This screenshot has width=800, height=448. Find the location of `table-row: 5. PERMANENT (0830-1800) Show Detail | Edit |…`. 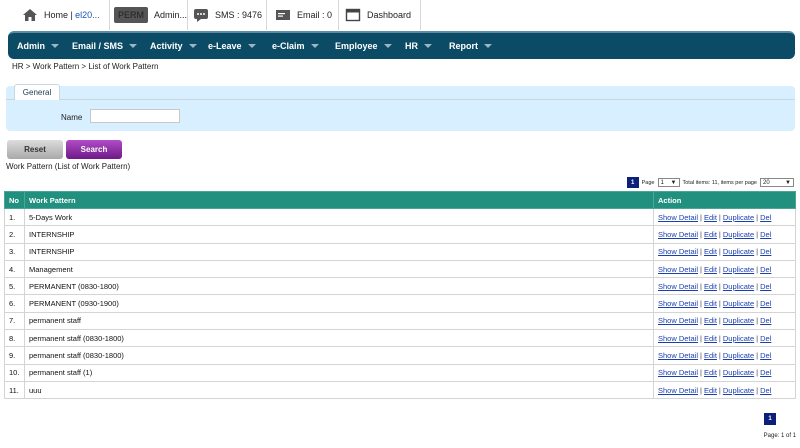

table-row: 5. PERMANENT (0830-1800) Show Detail | Edit |… is located at coordinates (400, 286).